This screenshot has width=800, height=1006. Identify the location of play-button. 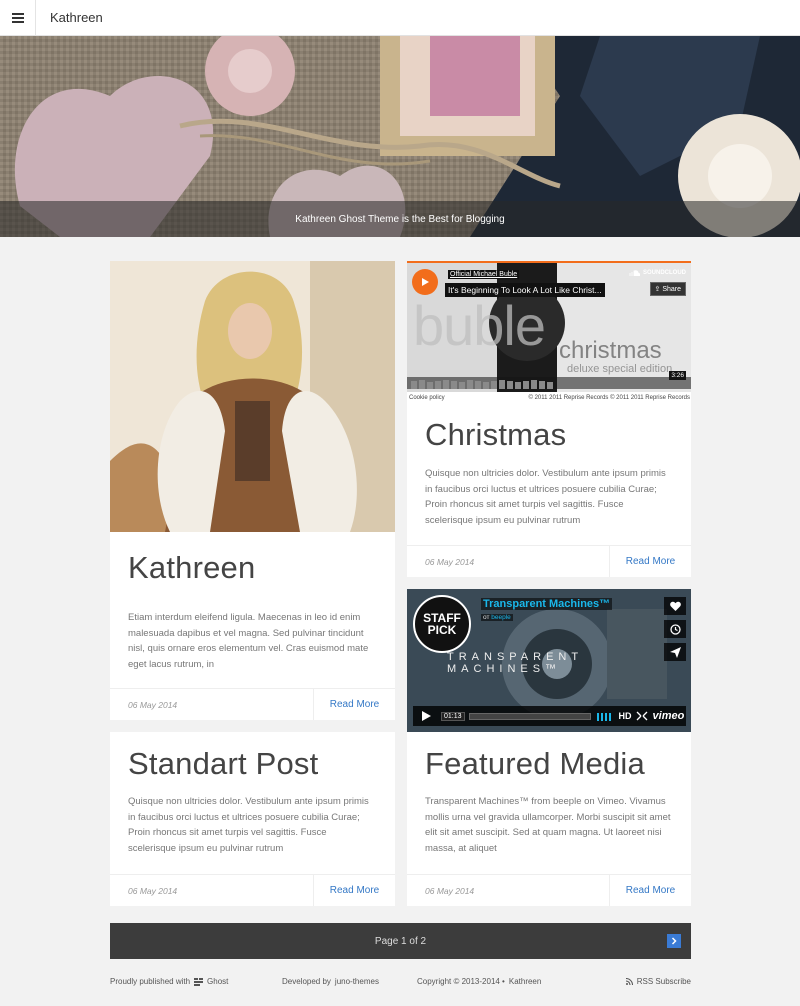
(425, 282).